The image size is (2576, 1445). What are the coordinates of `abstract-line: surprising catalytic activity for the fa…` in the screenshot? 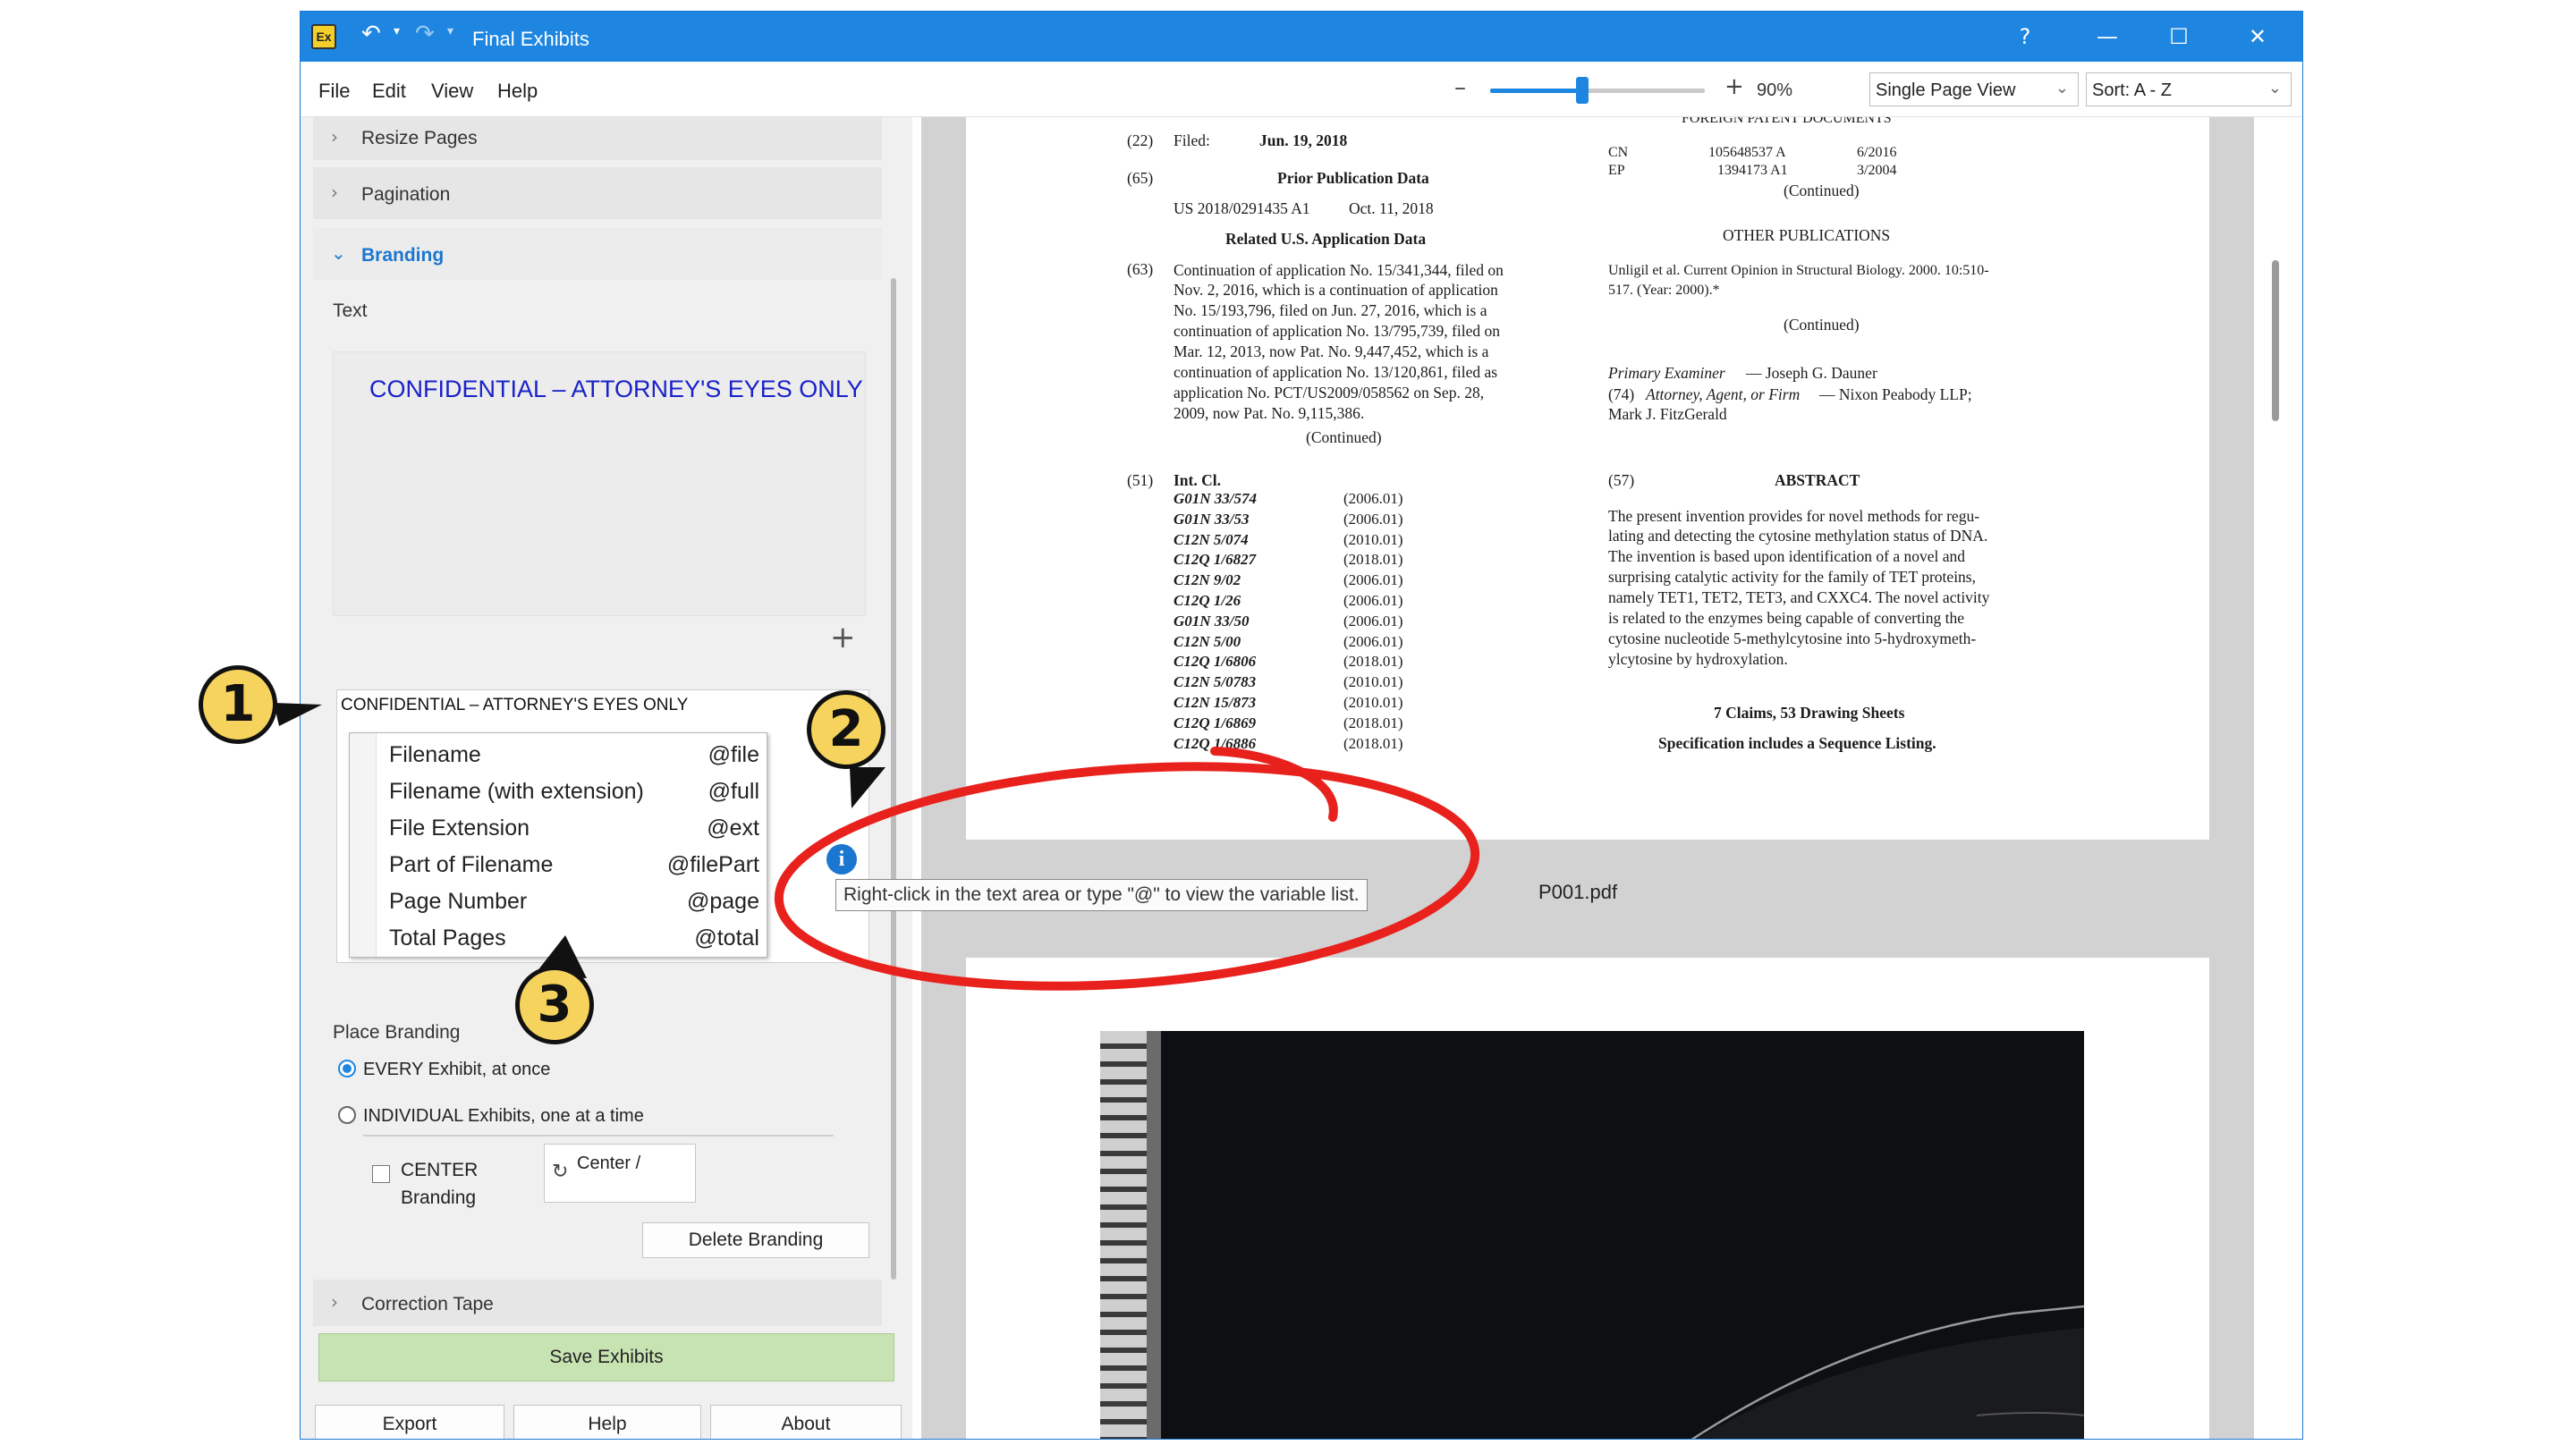 It's located at (1792, 577).